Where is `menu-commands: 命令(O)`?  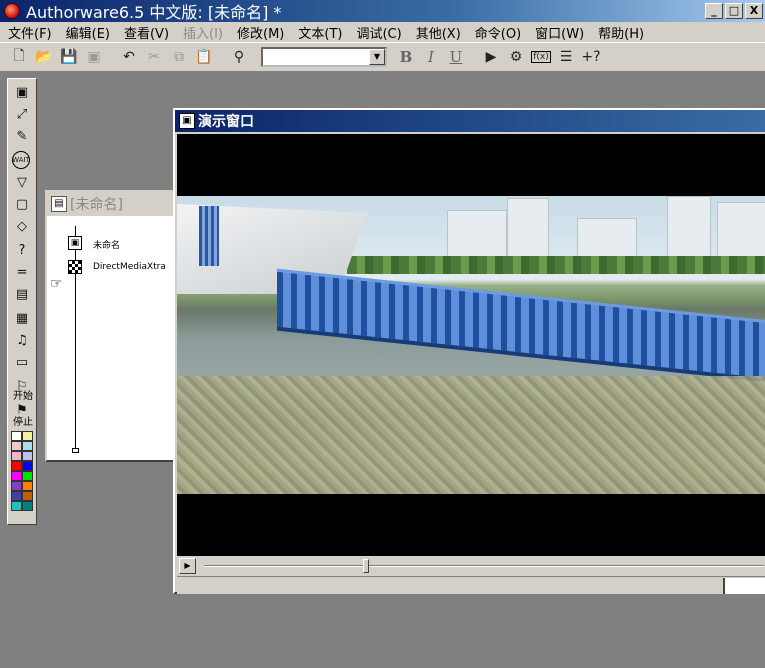
menu-commands: 命令(O) is located at coordinates (498, 32).